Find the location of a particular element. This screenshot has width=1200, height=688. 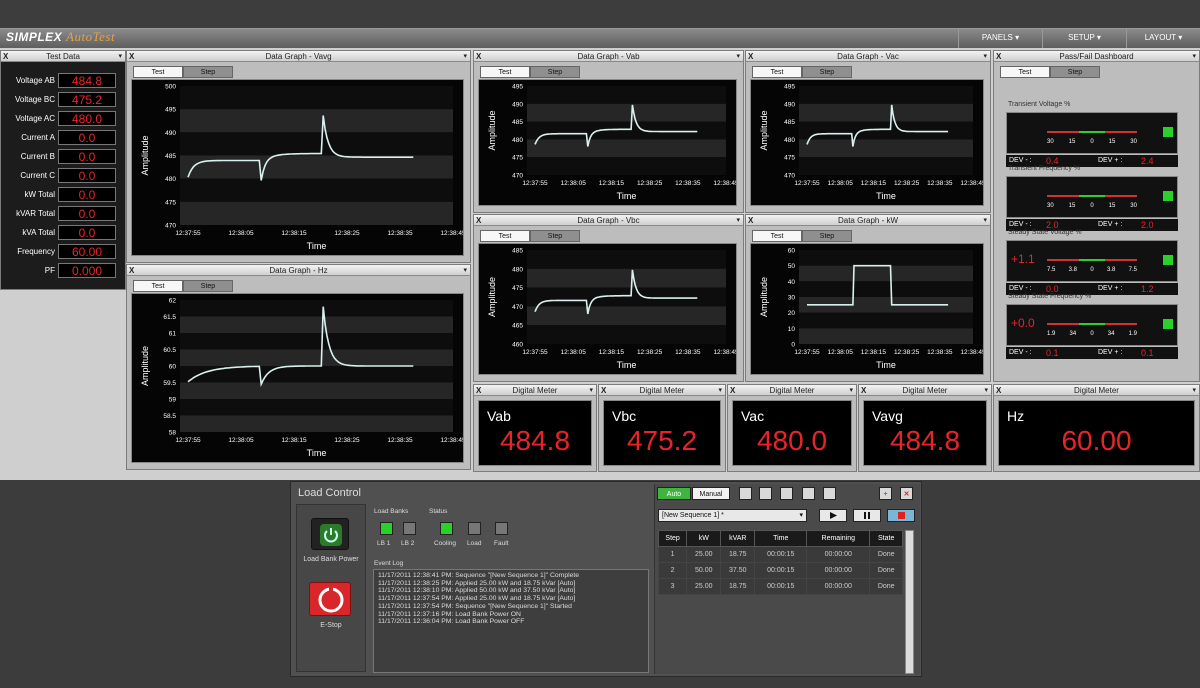

grid-icon is located at coordinates (808, 493).